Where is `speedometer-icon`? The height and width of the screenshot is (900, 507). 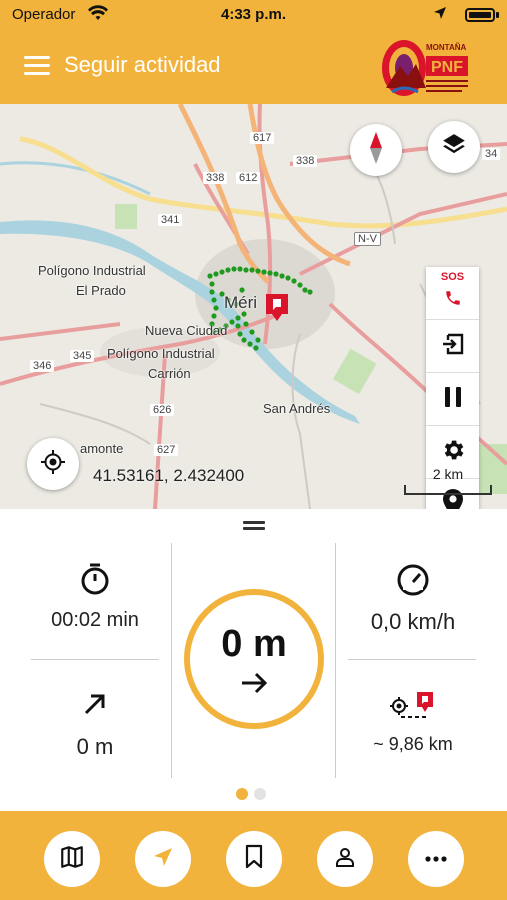
speedometer-icon is located at coordinates (413, 579).